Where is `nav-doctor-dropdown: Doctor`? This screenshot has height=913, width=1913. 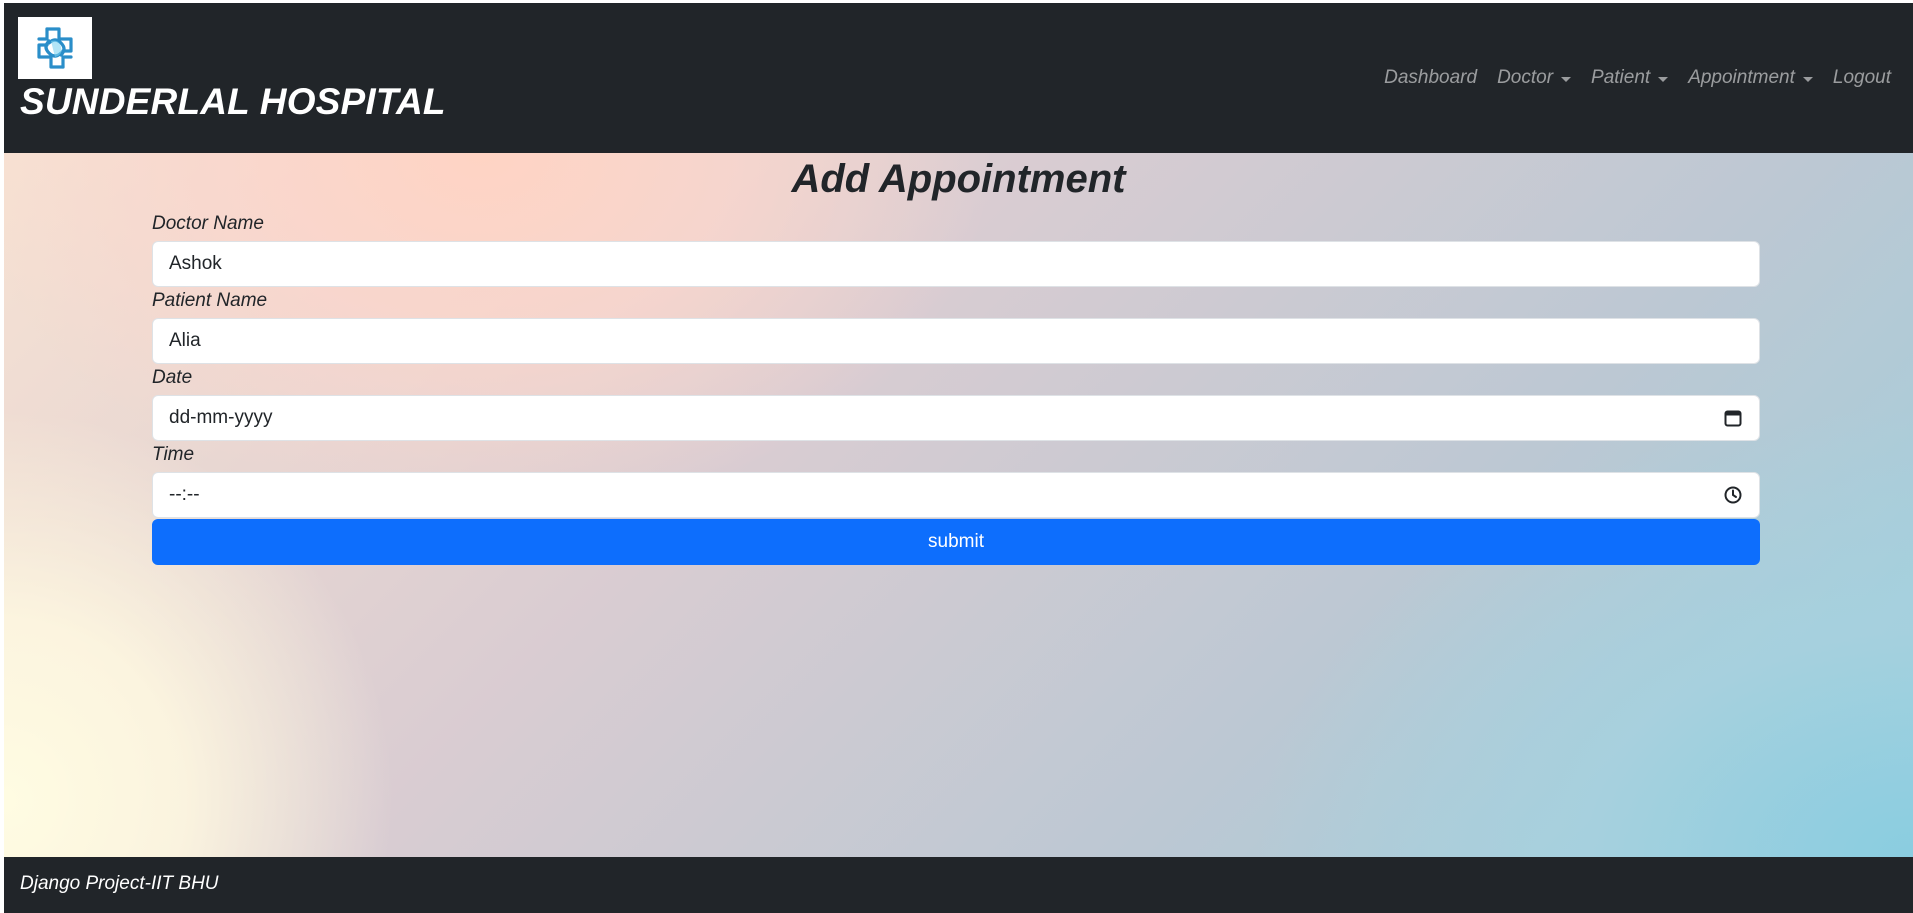
nav-doctor-dropdown: Doctor is located at coordinates (1534, 78).